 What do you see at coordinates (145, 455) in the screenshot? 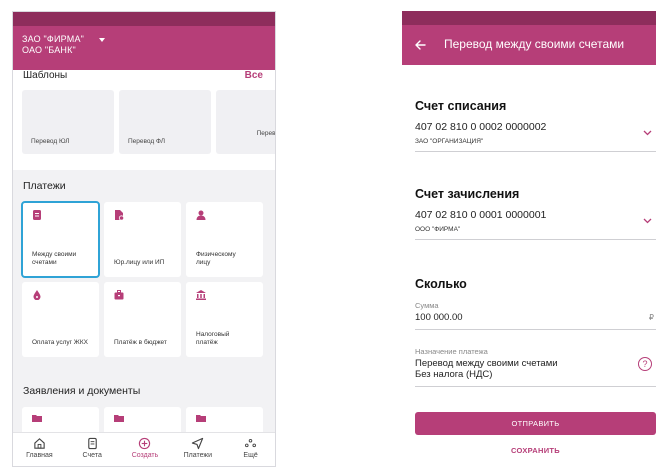
I see `nav-label: Создать` at bounding box center [145, 455].